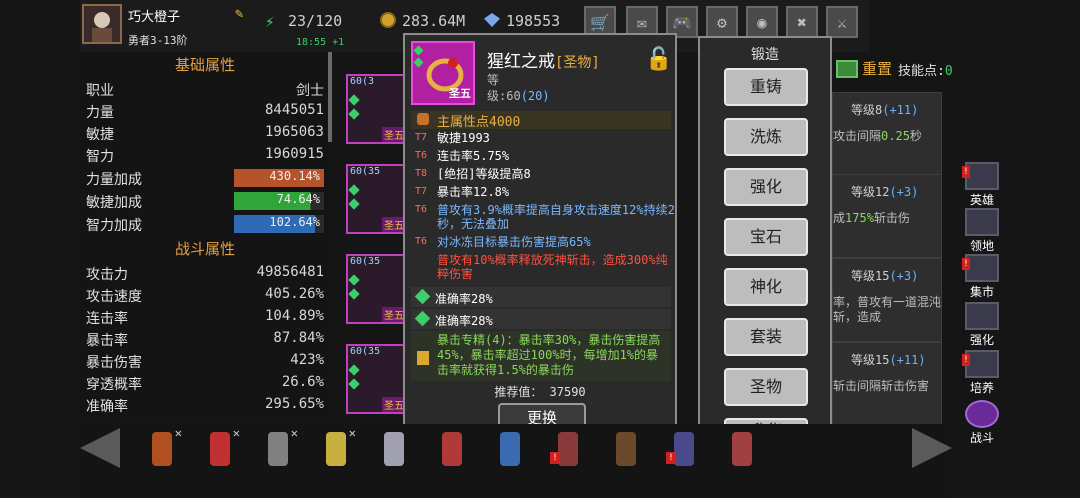 The image size is (1080, 498). What do you see at coordinates (541, 297) in the screenshot?
I see `gem-row: 准确率28%` at bounding box center [541, 297].